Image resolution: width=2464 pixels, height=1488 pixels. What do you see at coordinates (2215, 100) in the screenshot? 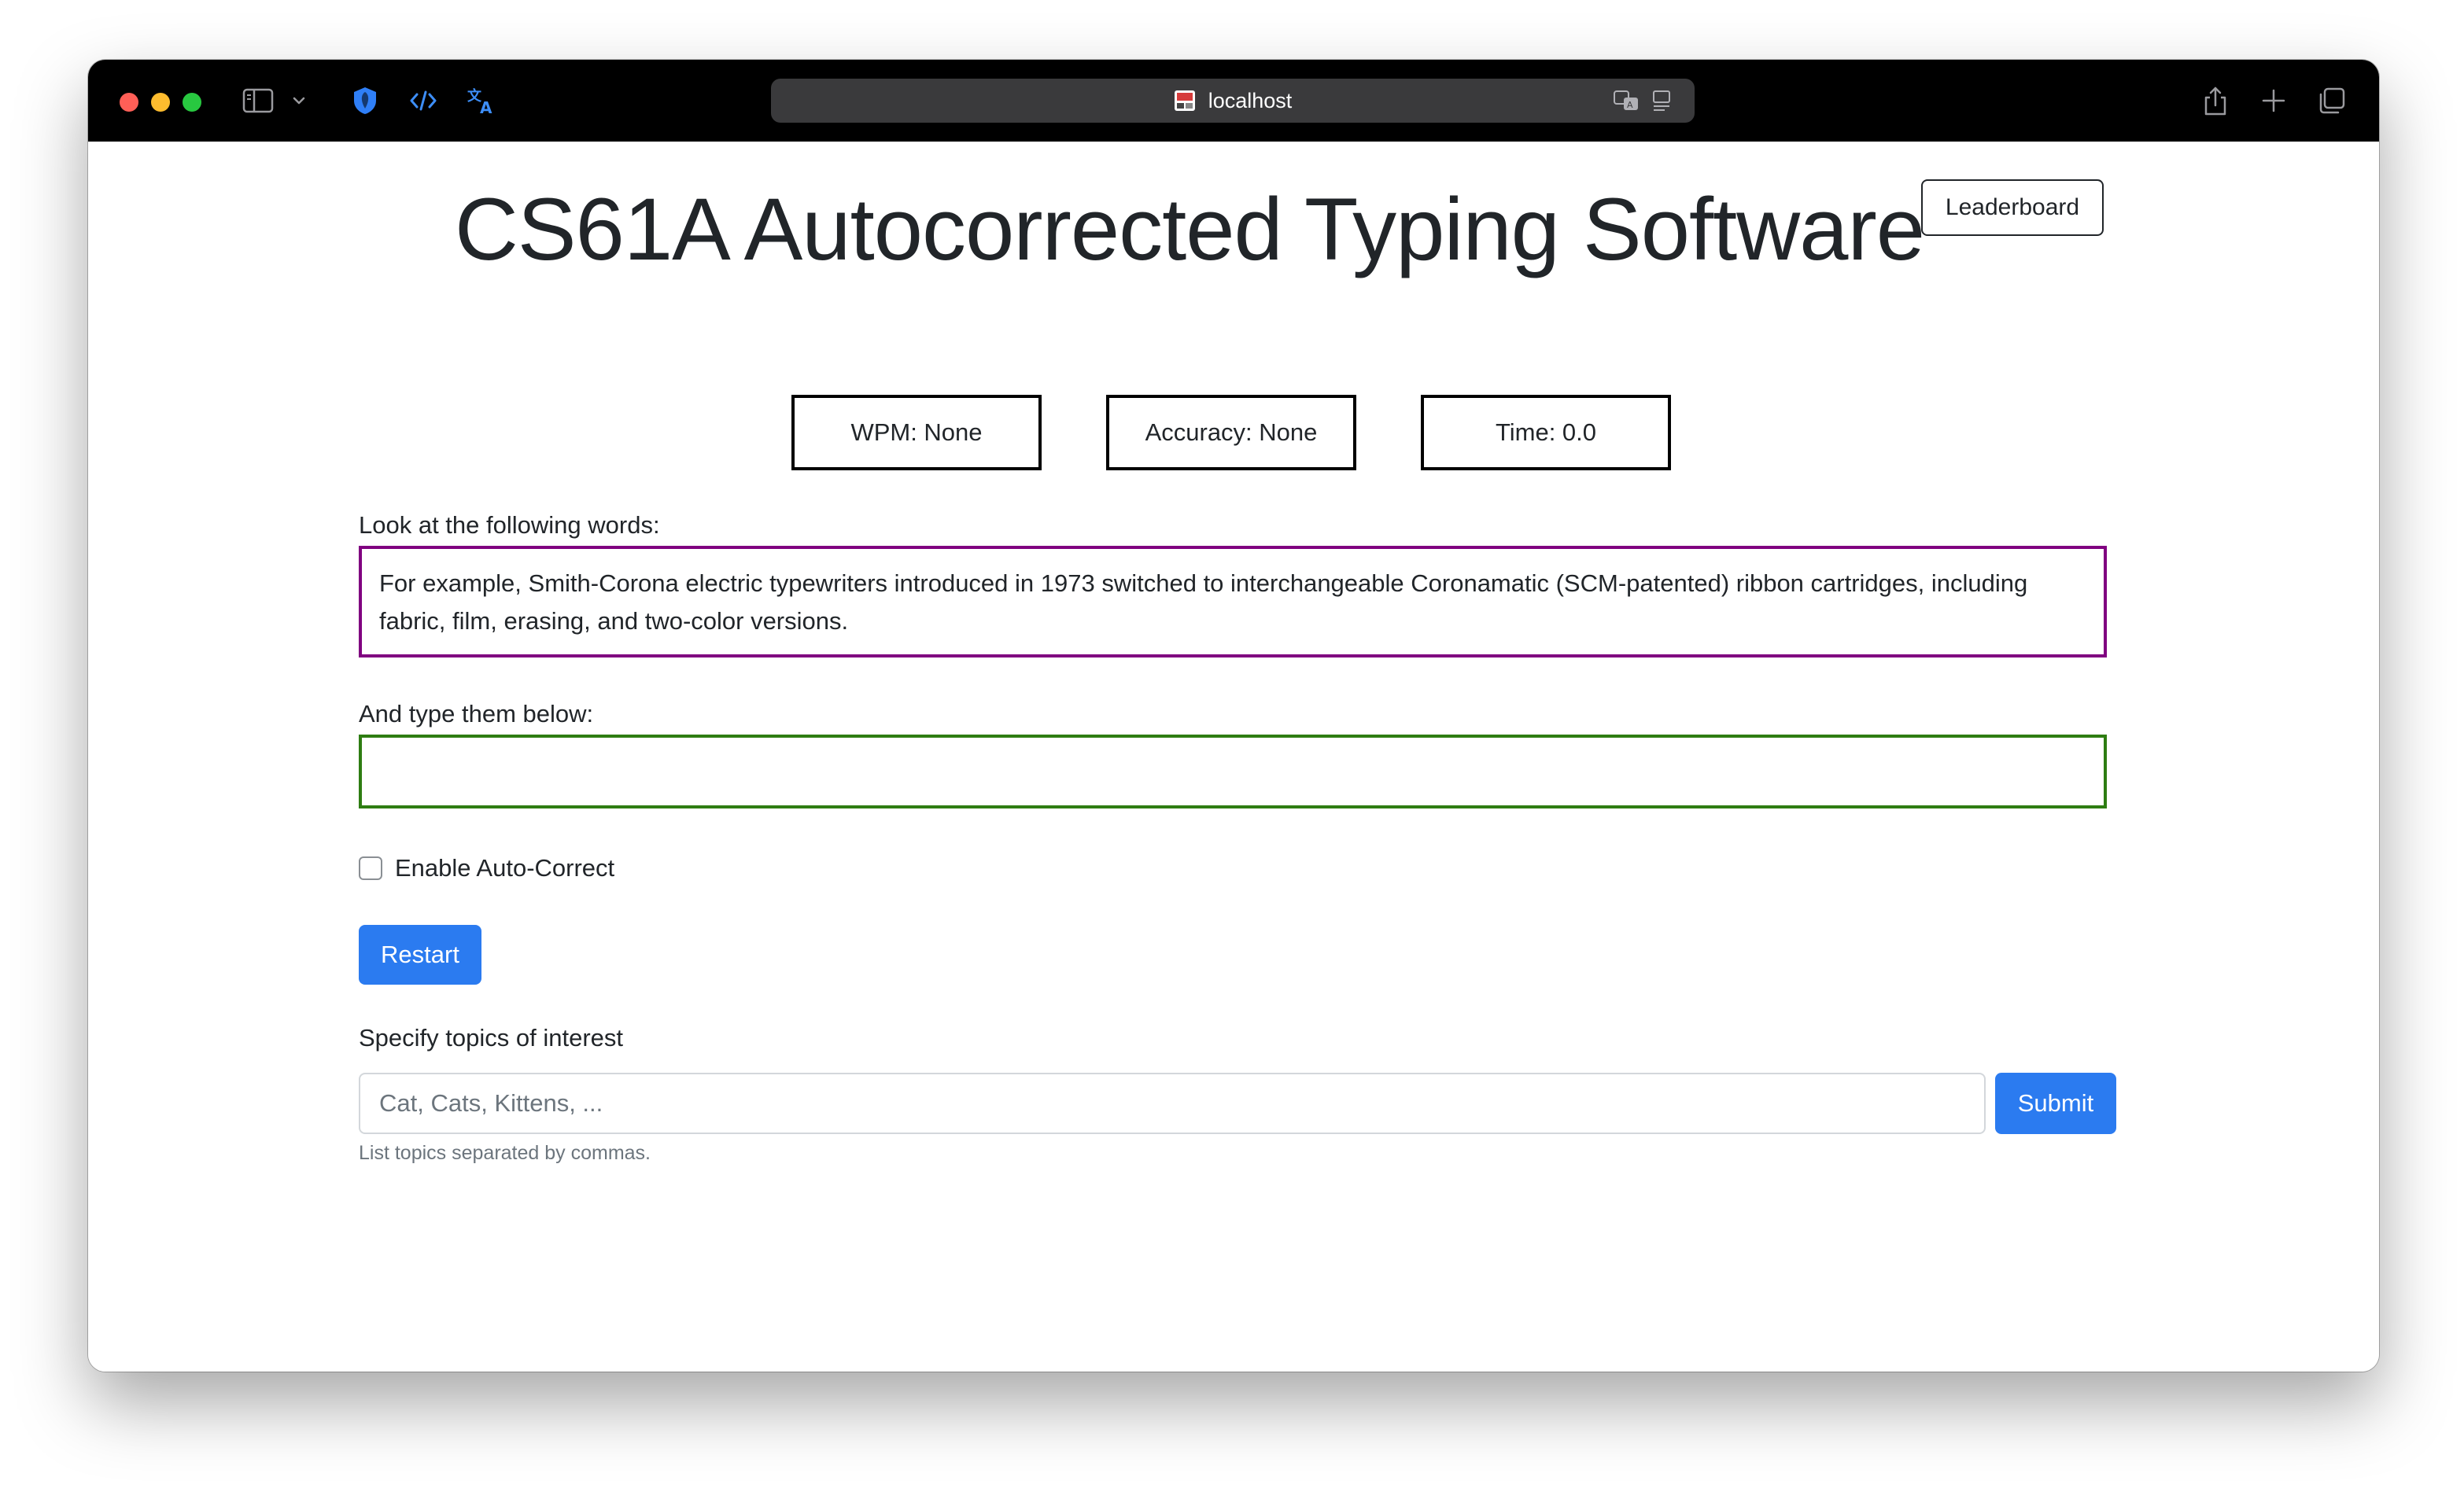
I see `share-icon` at bounding box center [2215, 100].